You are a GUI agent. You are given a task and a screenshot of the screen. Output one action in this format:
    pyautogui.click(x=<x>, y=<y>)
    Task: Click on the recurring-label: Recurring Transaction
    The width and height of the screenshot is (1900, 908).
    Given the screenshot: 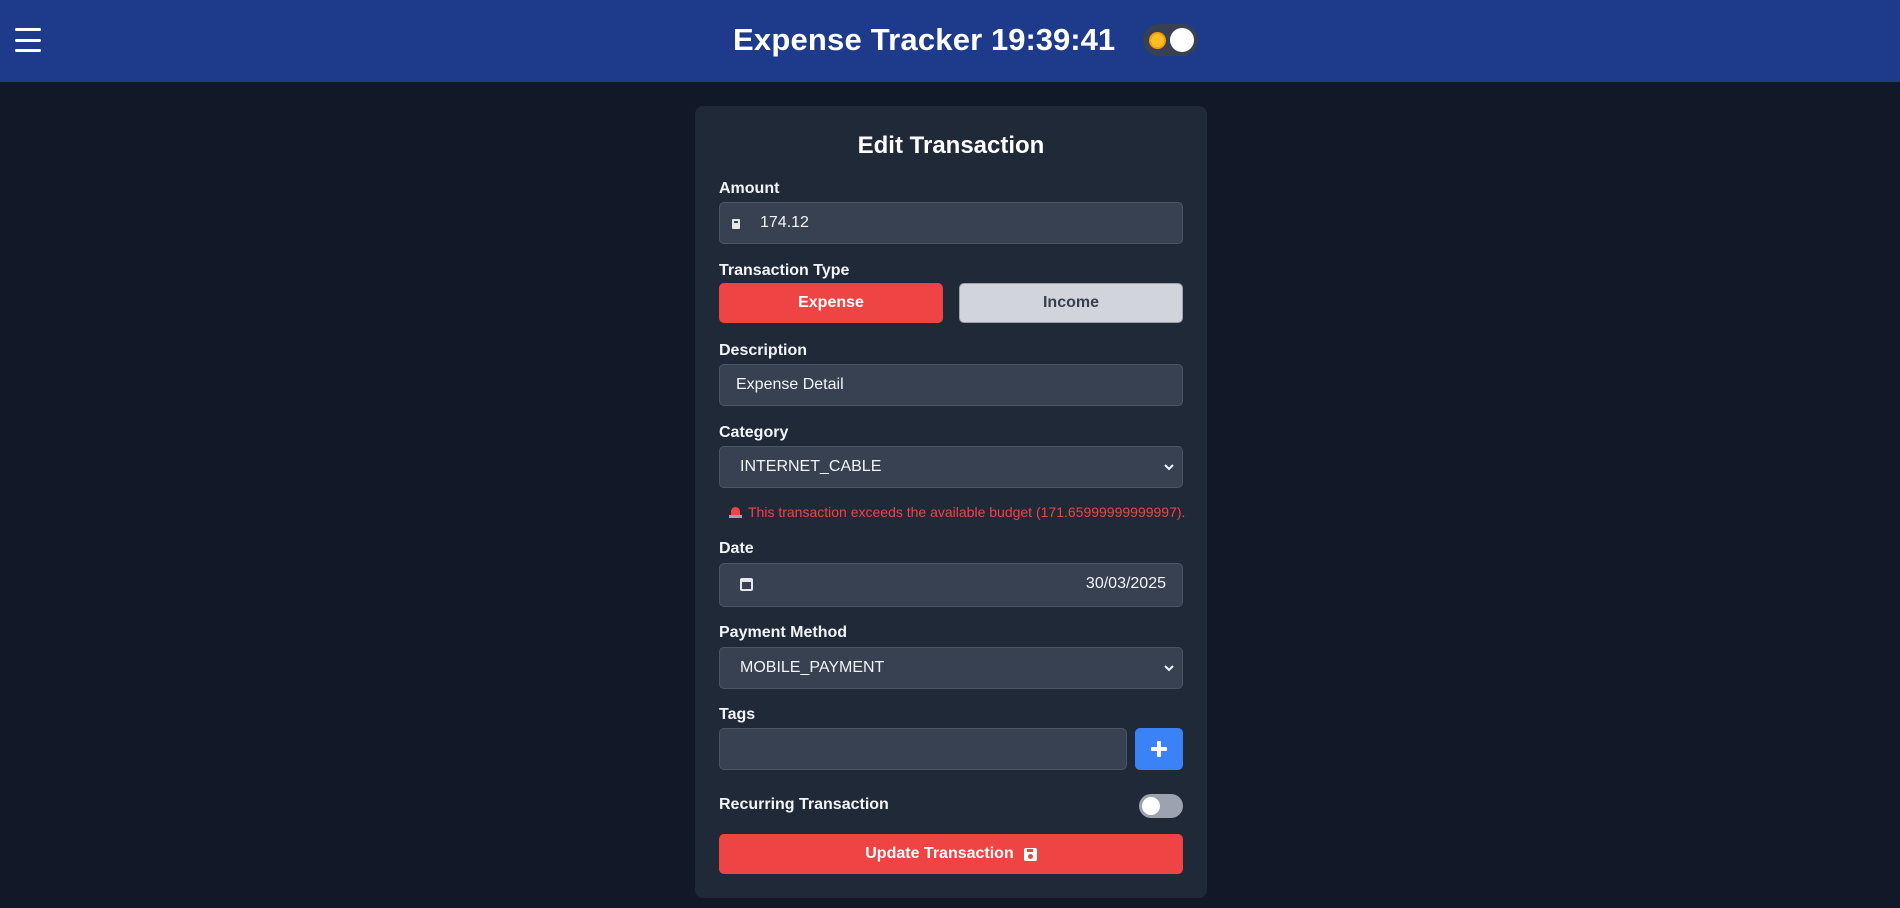 What is the action you would take?
    pyautogui.click(x=804, y=804)
    